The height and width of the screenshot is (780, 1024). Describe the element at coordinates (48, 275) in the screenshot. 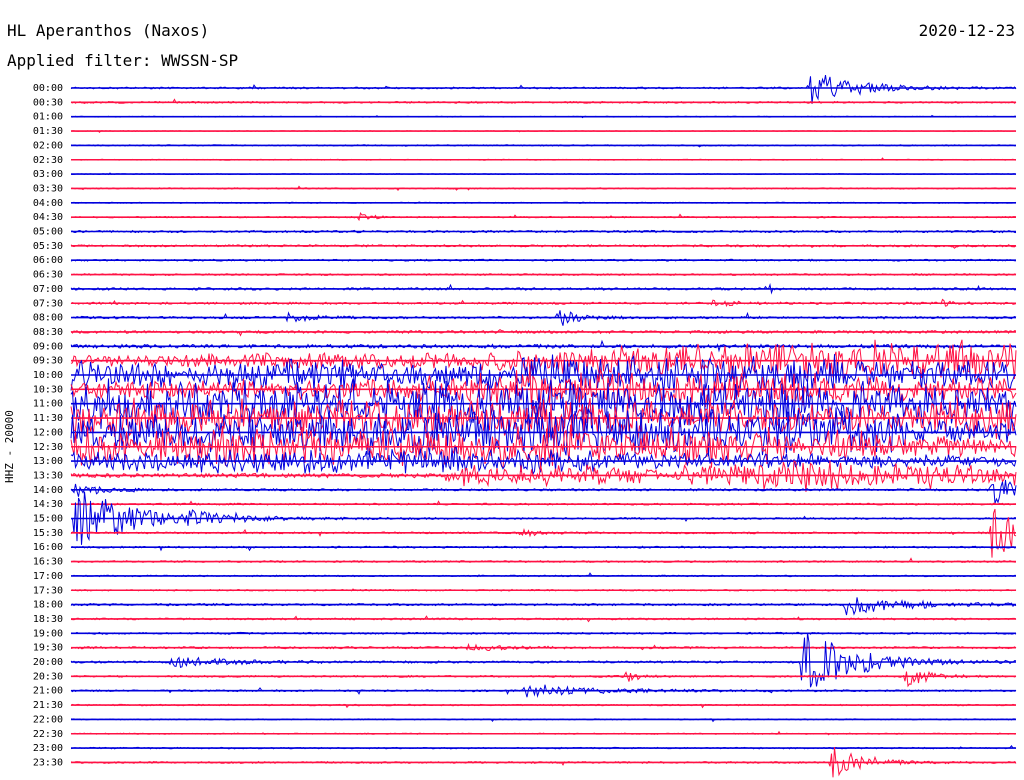

I see `time-label: 06:30` at that location.